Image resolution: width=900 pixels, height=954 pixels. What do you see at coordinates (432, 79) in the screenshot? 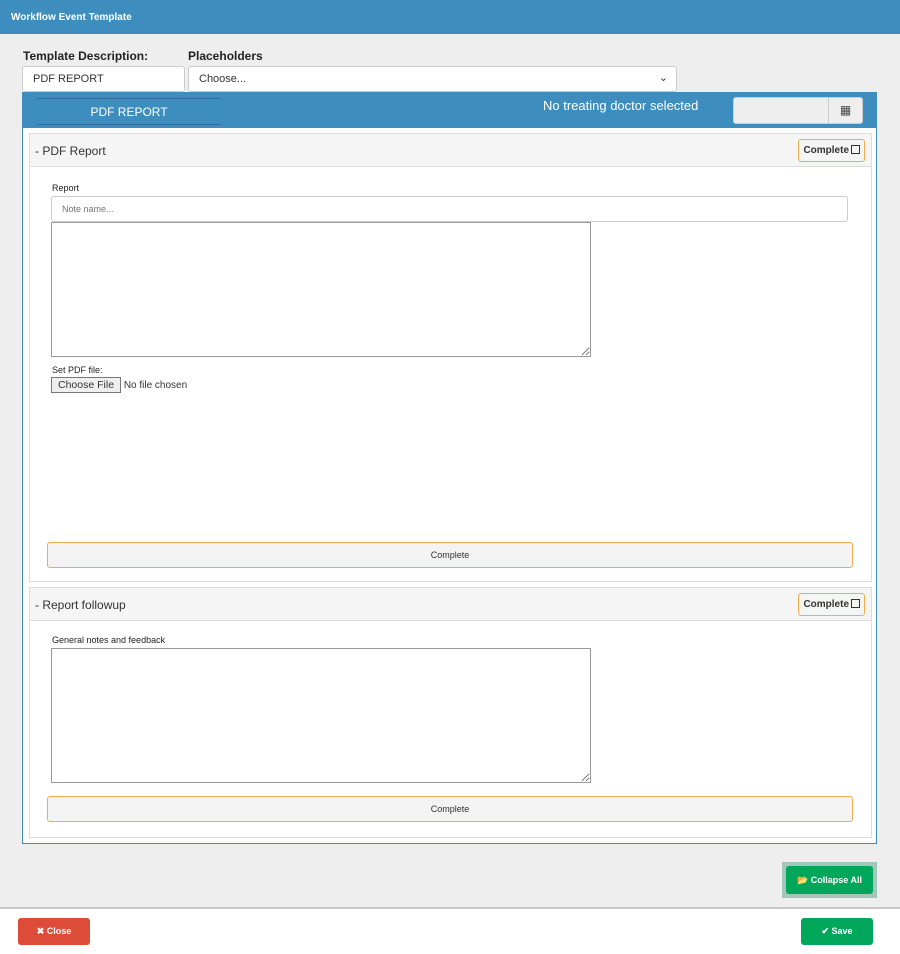
I see `placeholders-select: Choose... ⌄` at bounding box center [432, 79].